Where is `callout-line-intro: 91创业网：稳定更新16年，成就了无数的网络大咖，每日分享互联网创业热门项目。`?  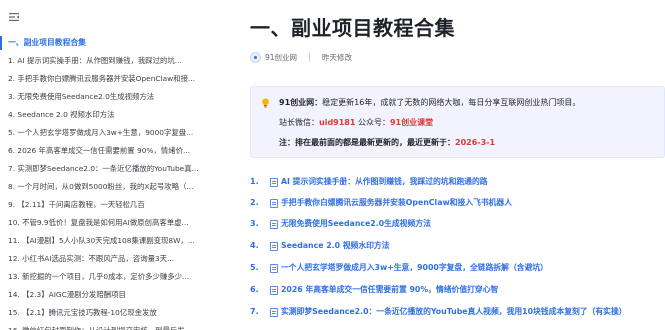
callout-line-intro: 91创业网：稳定更新16年，成就了无数的网络大咖，每日分享互联网创业热门项目。 is located at coordinates (471, 103).